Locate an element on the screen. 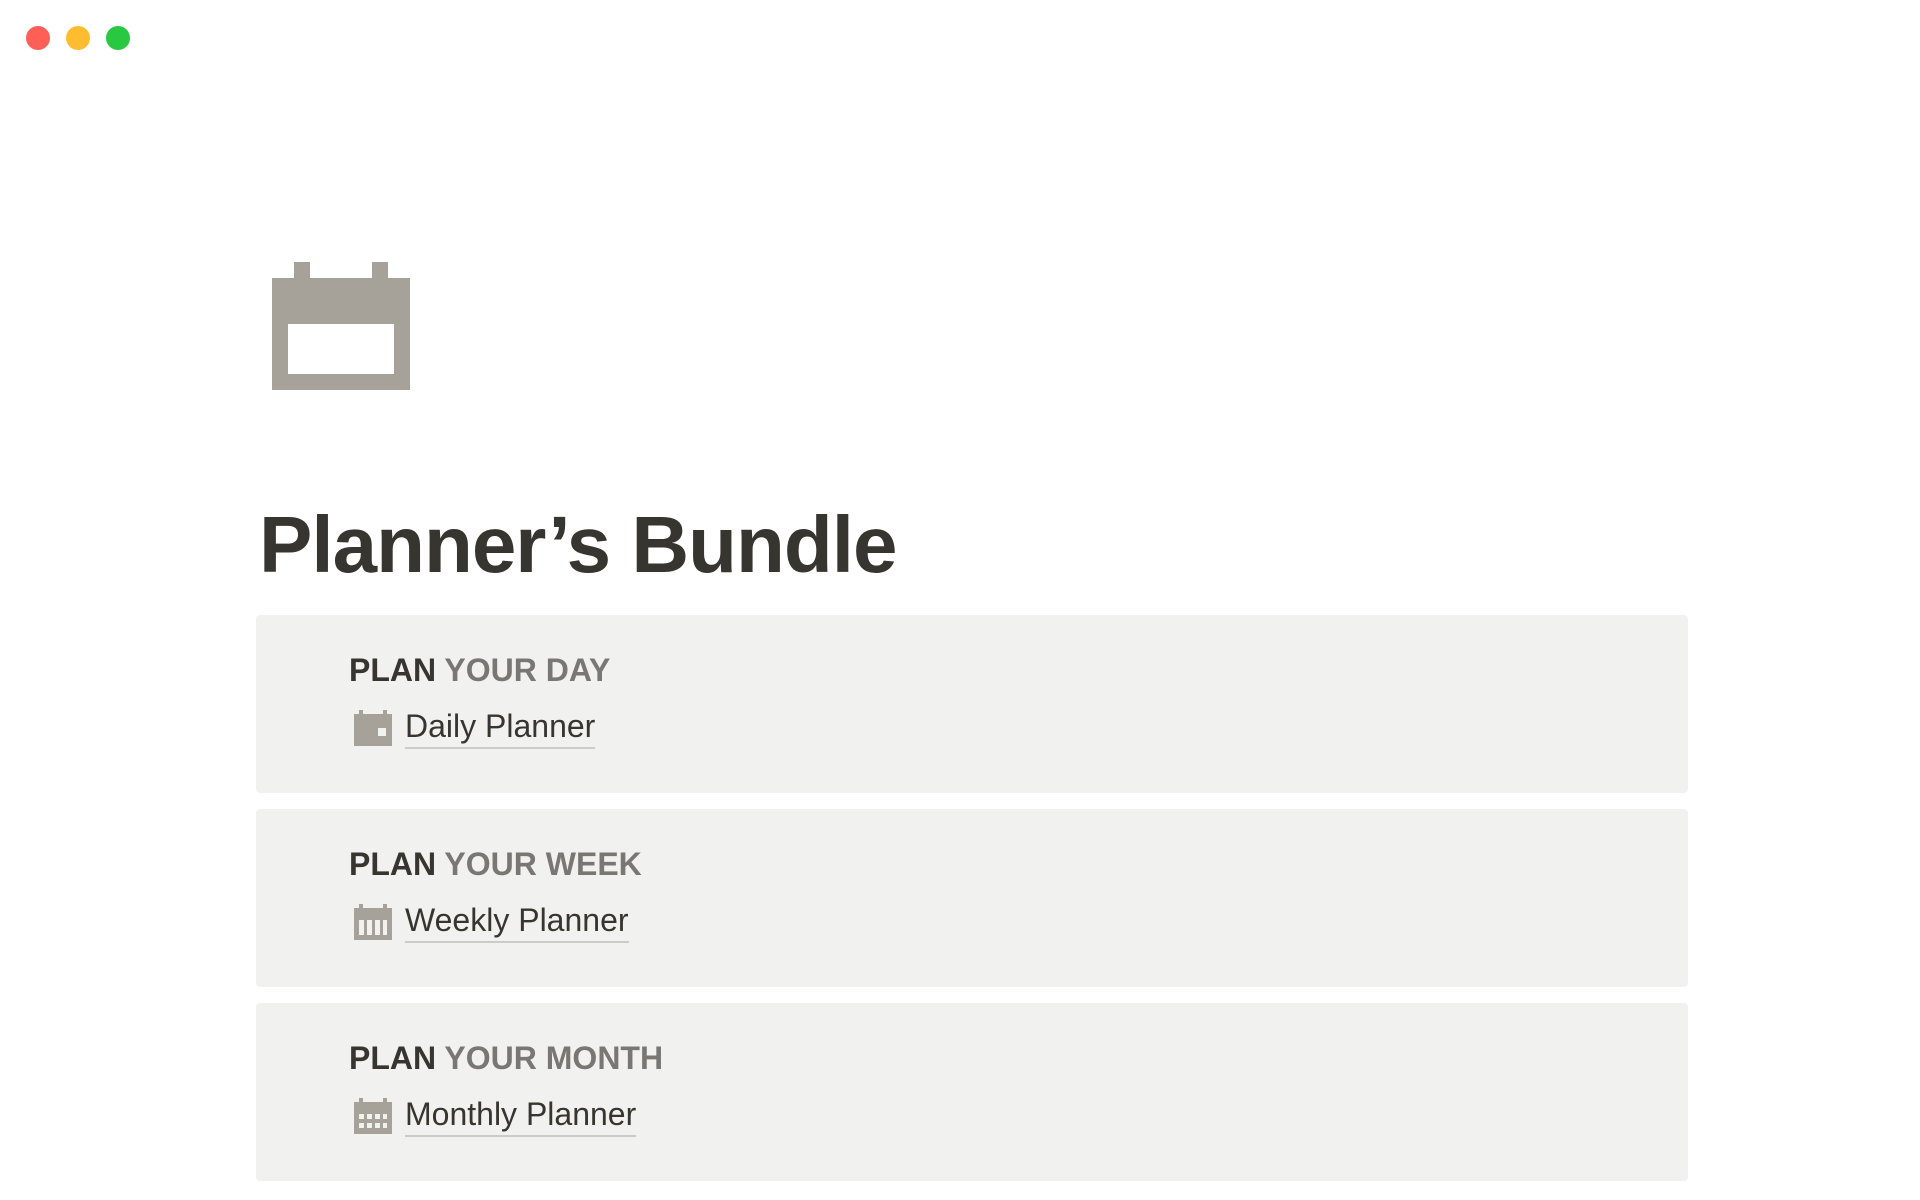 The height and width of the screenshot is (1200, 1920). callout-plan-week: PLAN YOUR WEEK Weekly Planner is located at coordinates (972, 898).